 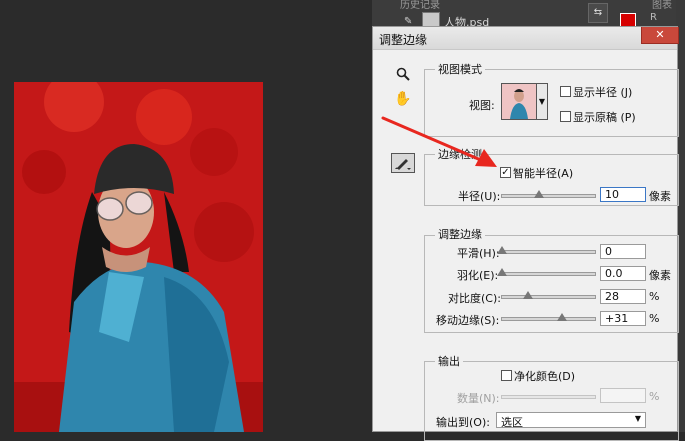 What do you see at coordinates (526, 38) in the screenshot?
I see `dialog-titlebar: 调整边缘 ✕` at bounding box center [526, 38].